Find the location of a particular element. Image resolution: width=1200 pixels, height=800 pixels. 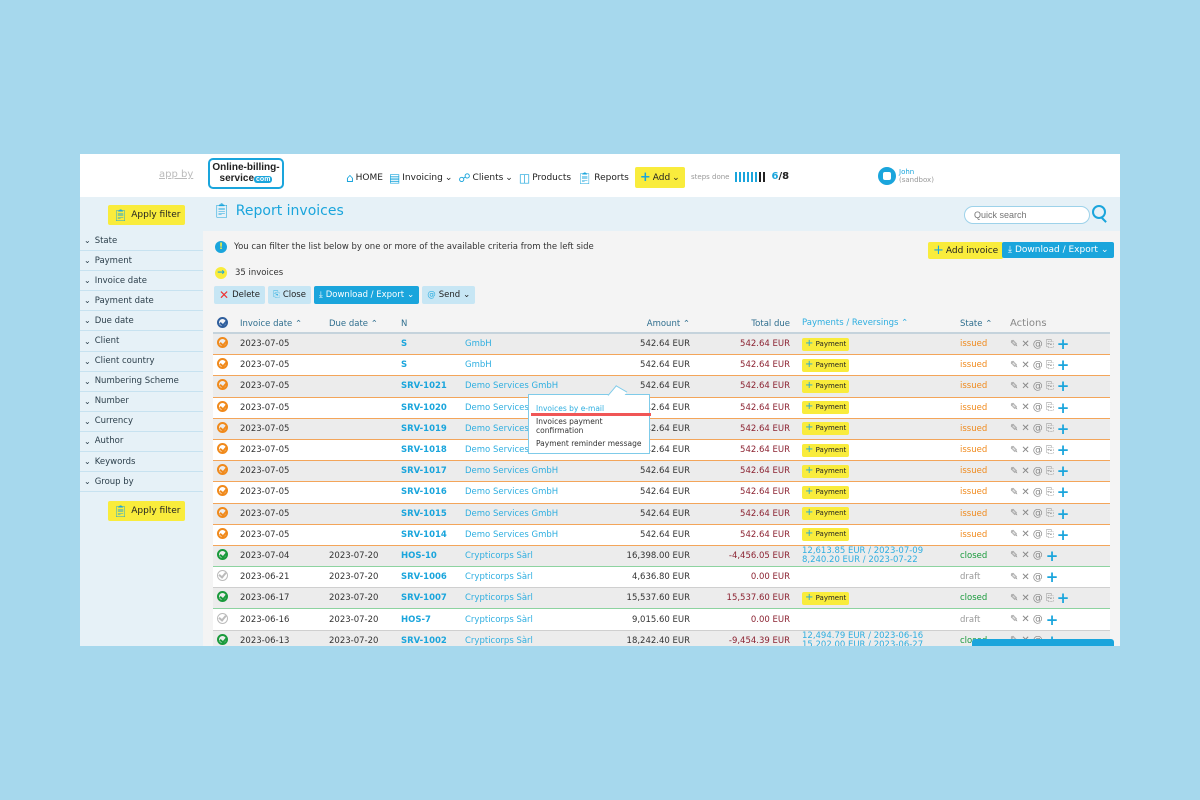

nav-add-button: + Add ⌄ is located at coordinates (659, 177).